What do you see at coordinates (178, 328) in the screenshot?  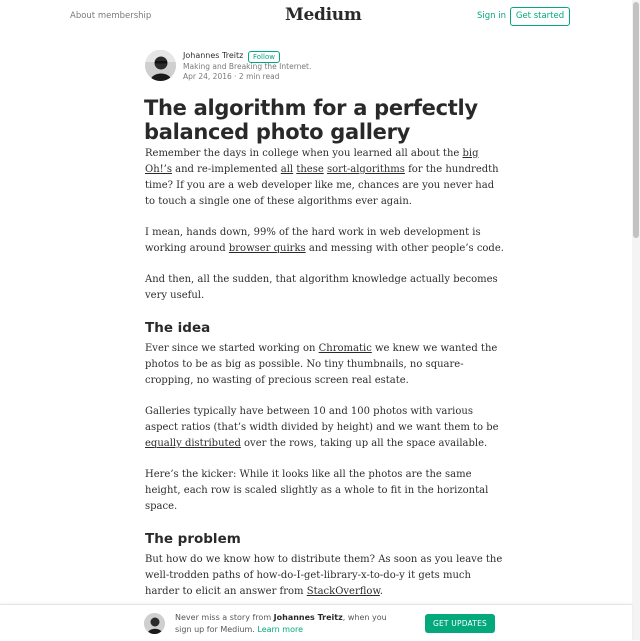 I see `section-heading-idea: The idea` at bounding box center [178, 328].